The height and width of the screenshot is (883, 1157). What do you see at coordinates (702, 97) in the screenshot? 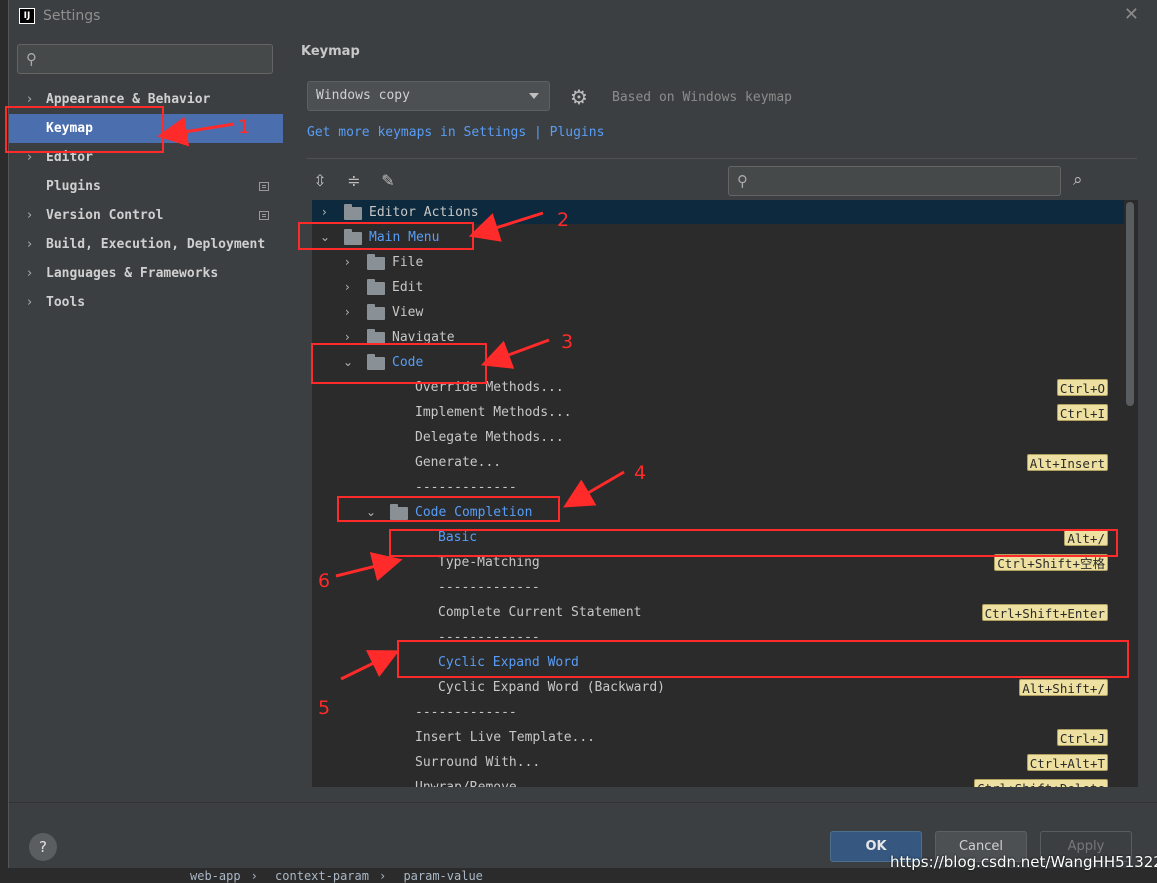
I see `based-on-label: Based on Windows keymap` at bounding box center [702, 97].